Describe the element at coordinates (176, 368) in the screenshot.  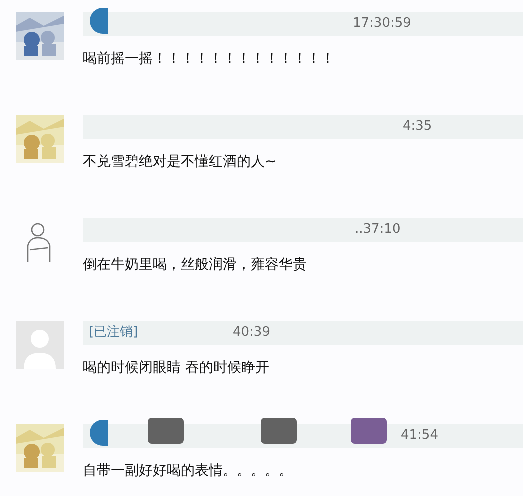
I see `comment-text: 喝的时候闭眼睛 吞的时候睁开` at that location.